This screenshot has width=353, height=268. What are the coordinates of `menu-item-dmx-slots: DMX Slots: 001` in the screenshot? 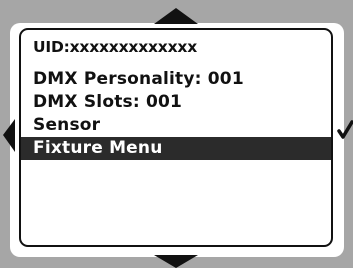 It's located at (176, 102).